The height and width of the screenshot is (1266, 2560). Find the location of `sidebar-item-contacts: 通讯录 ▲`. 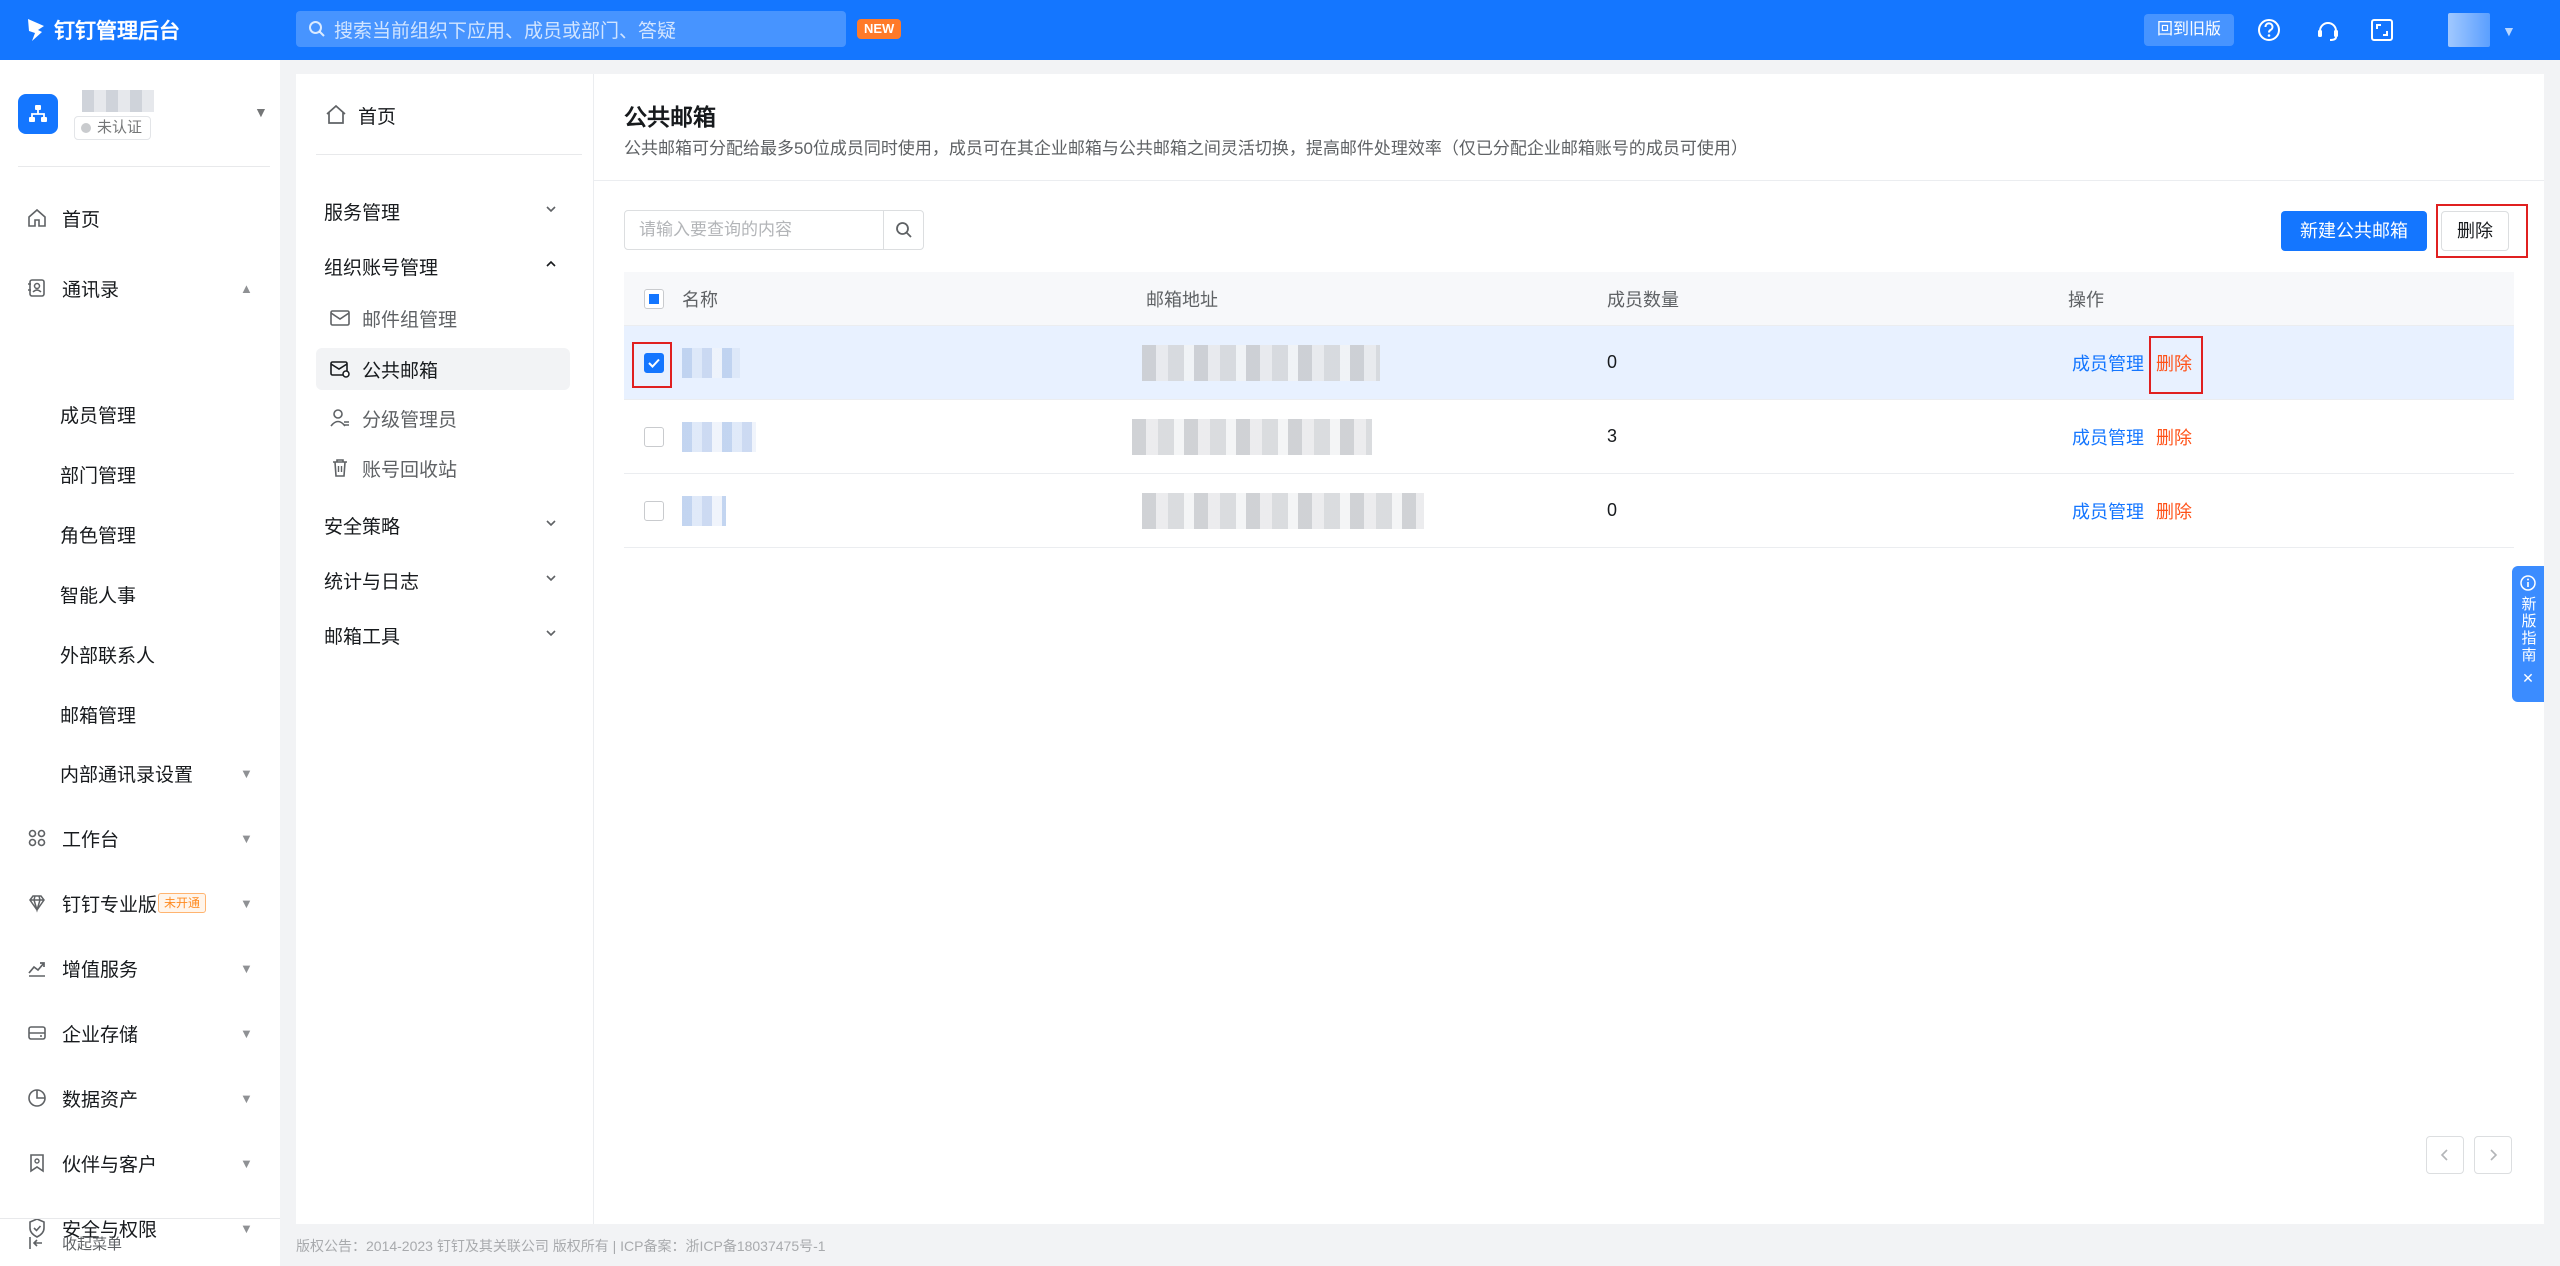

sidebar-item-contacts: 通讯录 ▲ is located at coordinates (140, 288).